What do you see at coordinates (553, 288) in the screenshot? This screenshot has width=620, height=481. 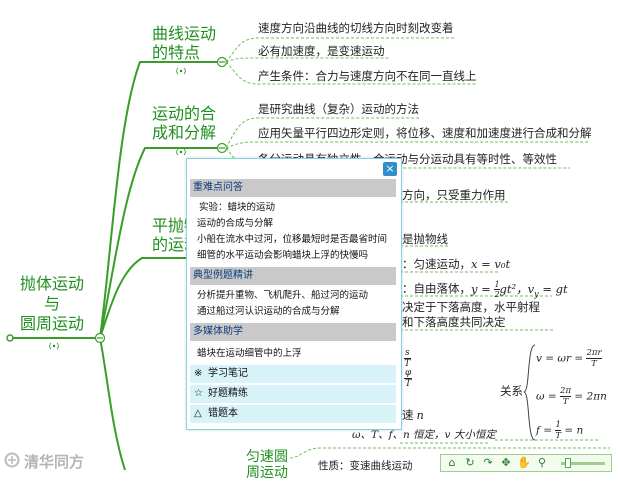 I see `formula-vy-right: = gt` at bounding box center [553, 288].